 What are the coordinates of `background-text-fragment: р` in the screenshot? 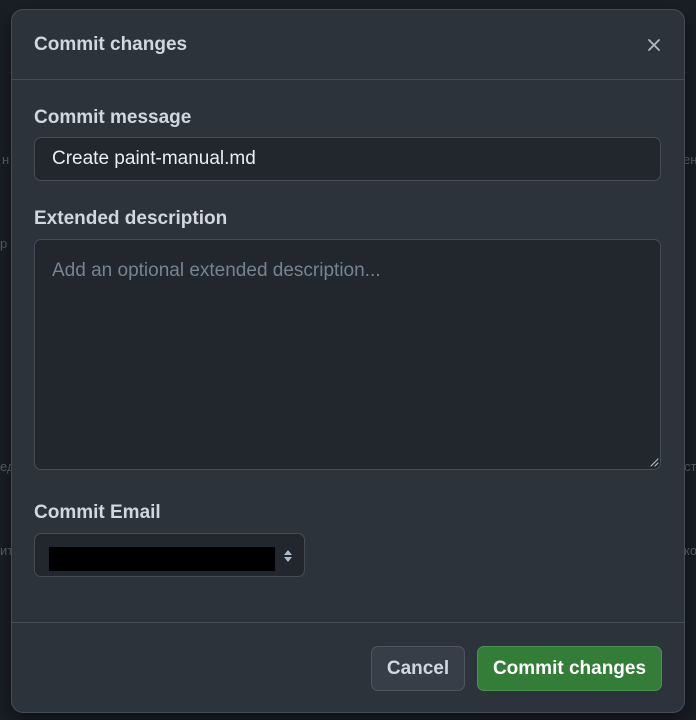 It's located at (4, 243).